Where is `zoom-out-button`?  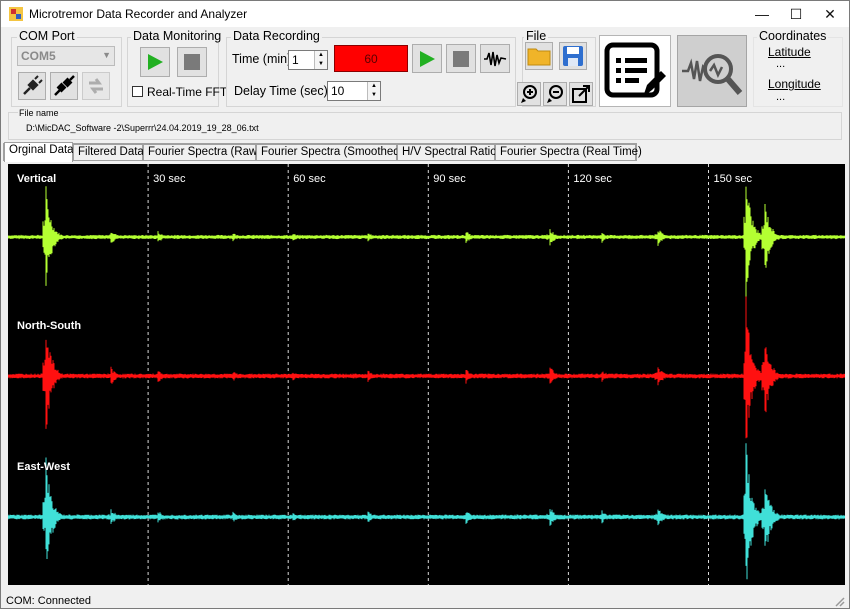 zoom-out-button is located at coordinates (555, 94).